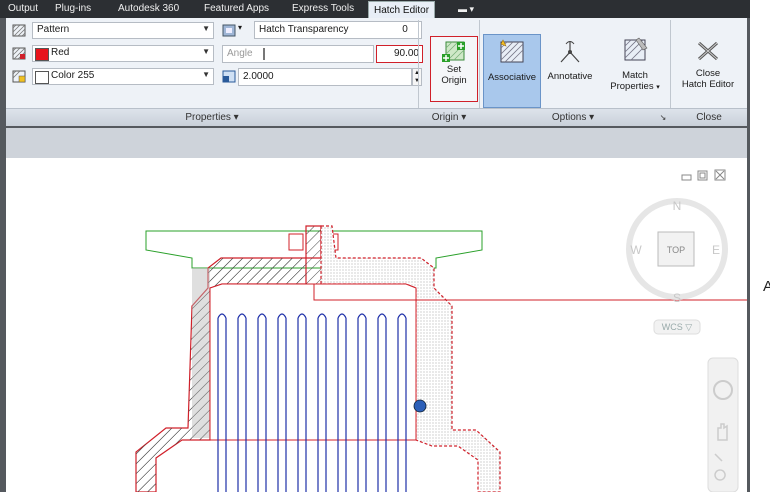 The width and height of the screenshot is (770, 492). Describe the element at coordinates (313, 362) in the screenshot. I see `inner-cavity` at that location.